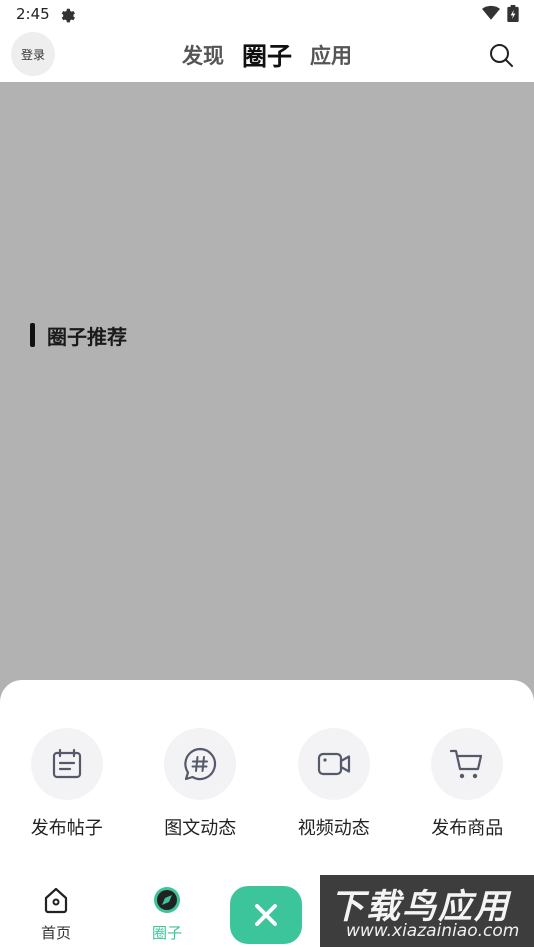  I want to click on publish-post-icon-circle, so click(66, 764).